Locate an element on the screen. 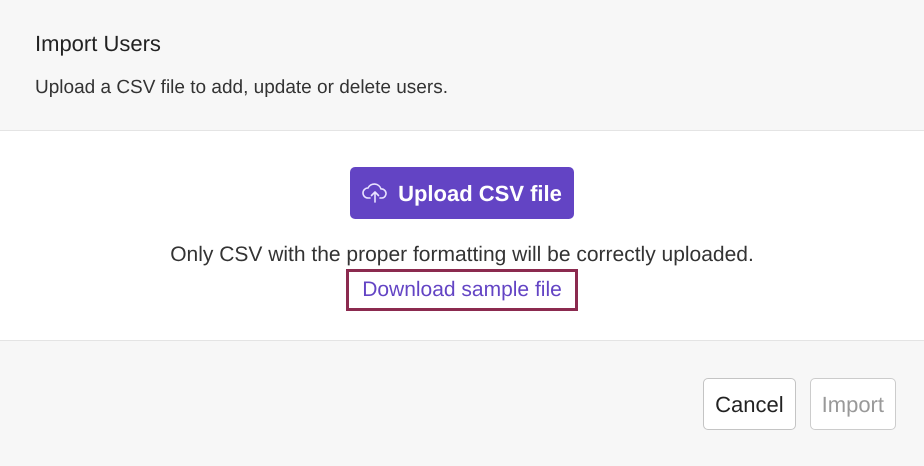 This screenshot has width=924, height=466. dialog-subtitle: Upload a CSV file to add, update or delete users. is located at coordinates (242, 88).